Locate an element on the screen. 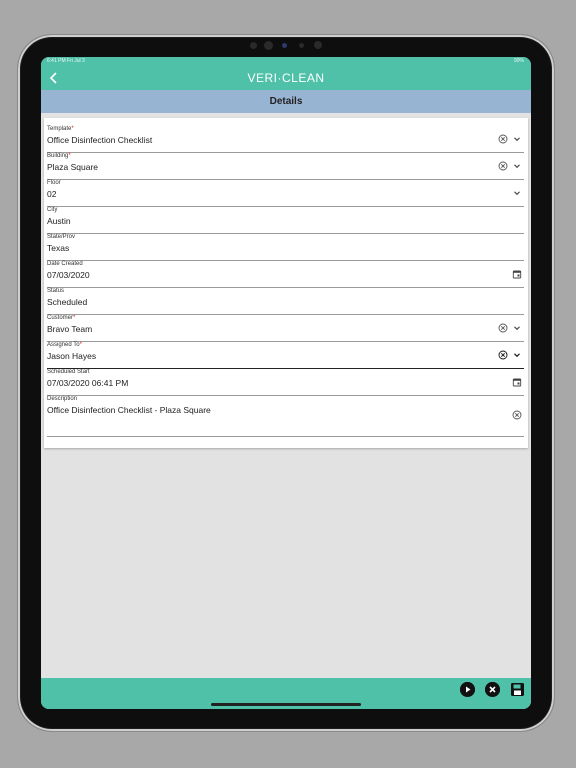  field-label-text: Template is located at coordinates (59, 129).